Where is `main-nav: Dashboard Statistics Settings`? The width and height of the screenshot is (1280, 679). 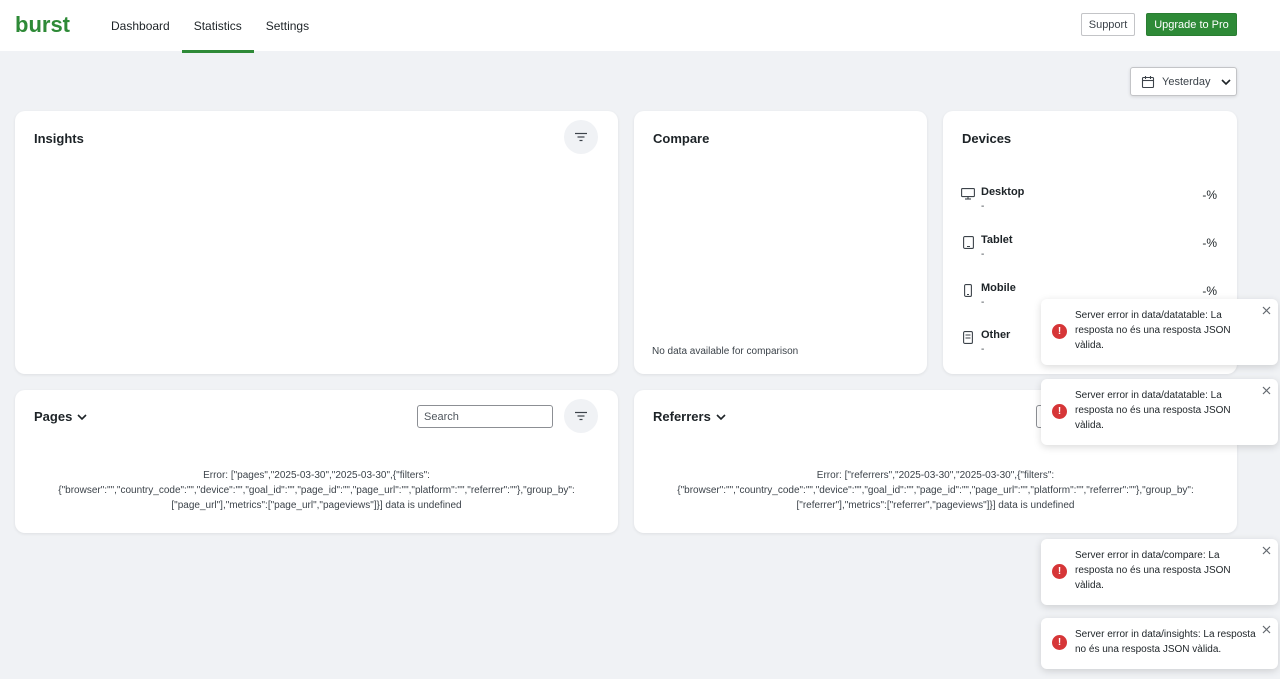 main-nav: Dashboard Statistics Settings is located at coordinates (210, 26).